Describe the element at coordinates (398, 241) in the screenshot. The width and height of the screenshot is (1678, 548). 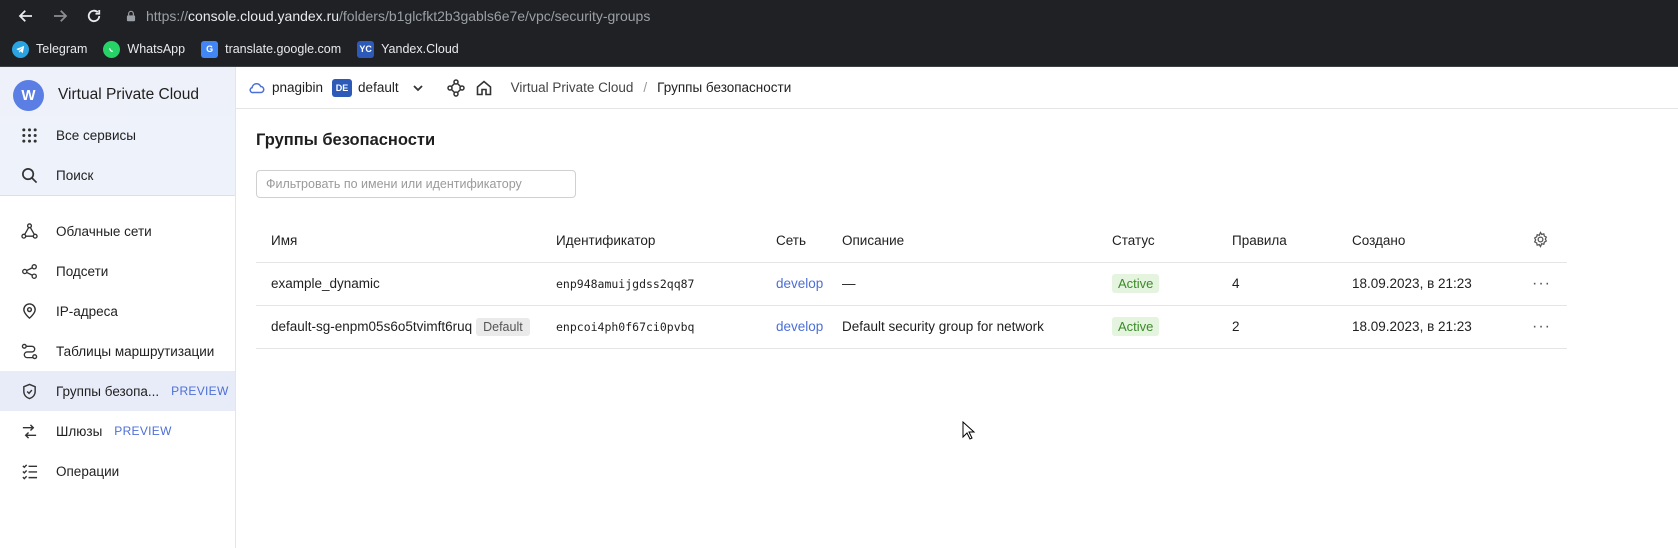
I see `column-header-name: Имя` at that location.